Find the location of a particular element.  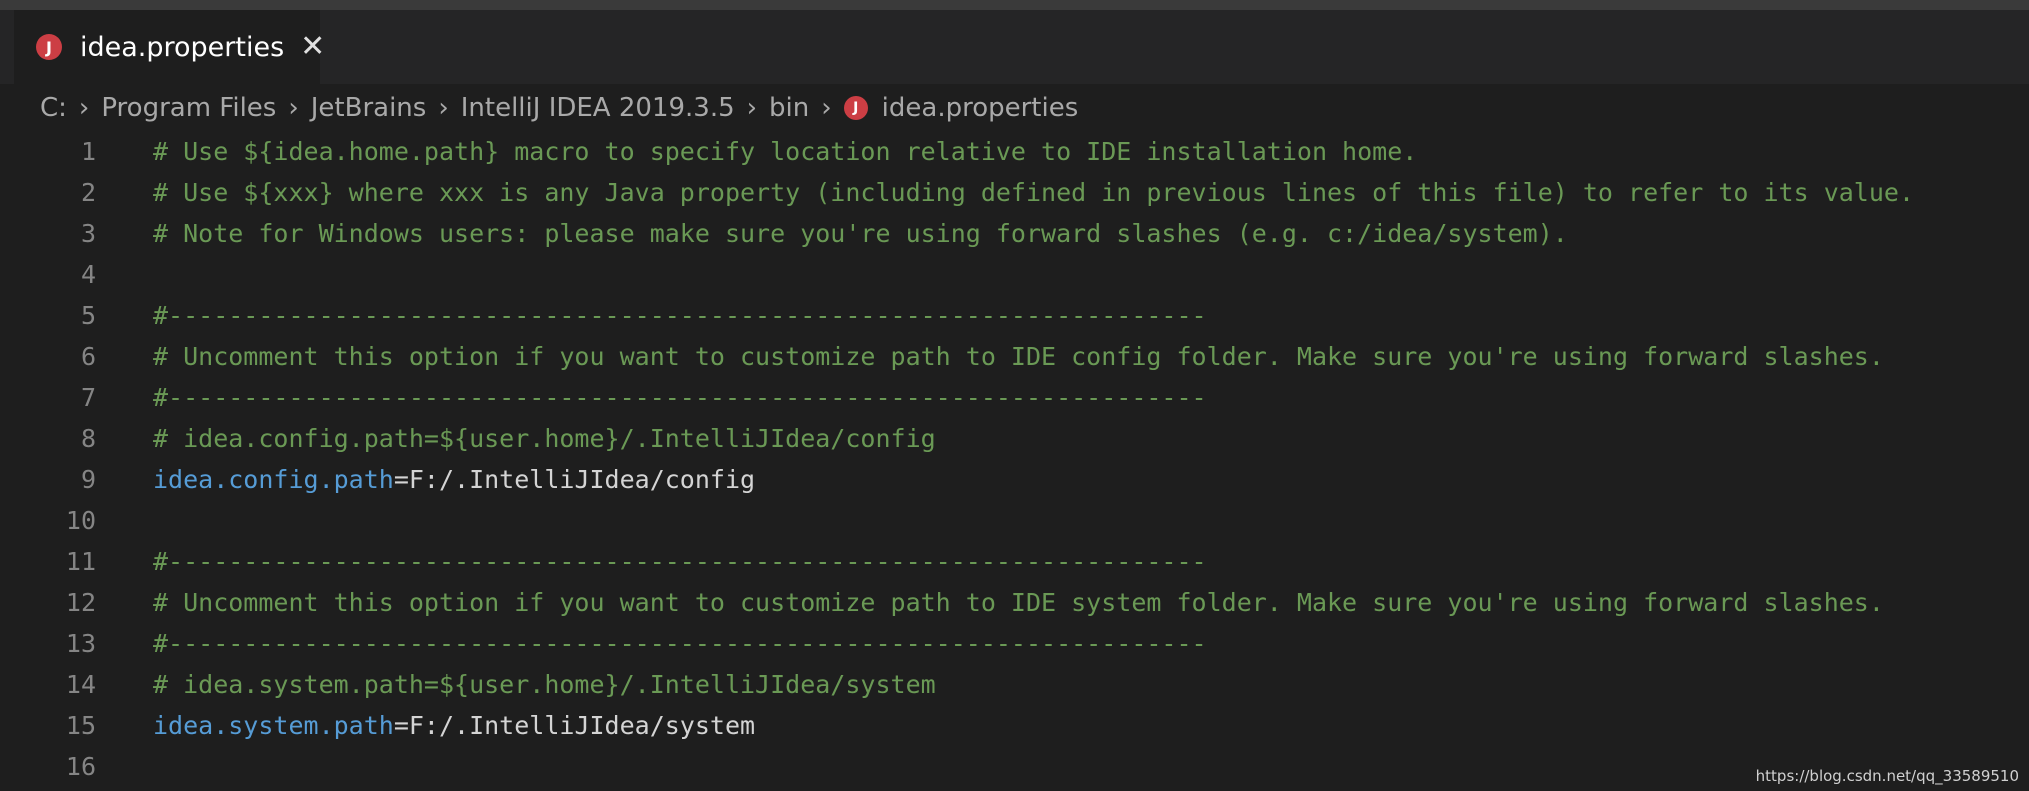

line-number: 6 is located at coordinates (88, 356).